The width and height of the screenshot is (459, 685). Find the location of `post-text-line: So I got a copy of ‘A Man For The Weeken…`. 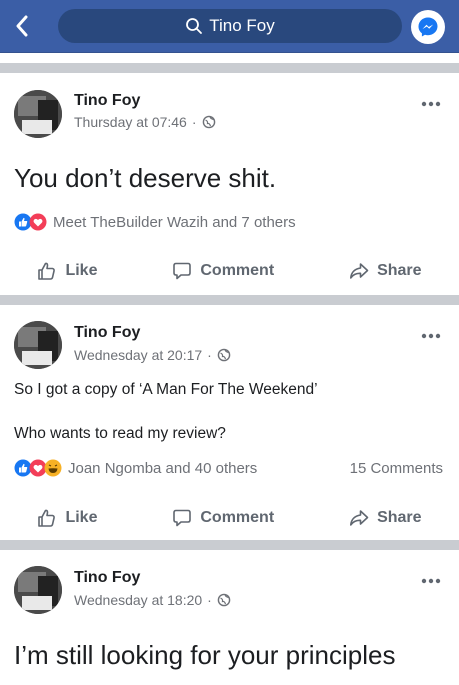

post-text-line: So I got a copy of ‘A Man For The Weeken… is located at coordinates (166, 389).